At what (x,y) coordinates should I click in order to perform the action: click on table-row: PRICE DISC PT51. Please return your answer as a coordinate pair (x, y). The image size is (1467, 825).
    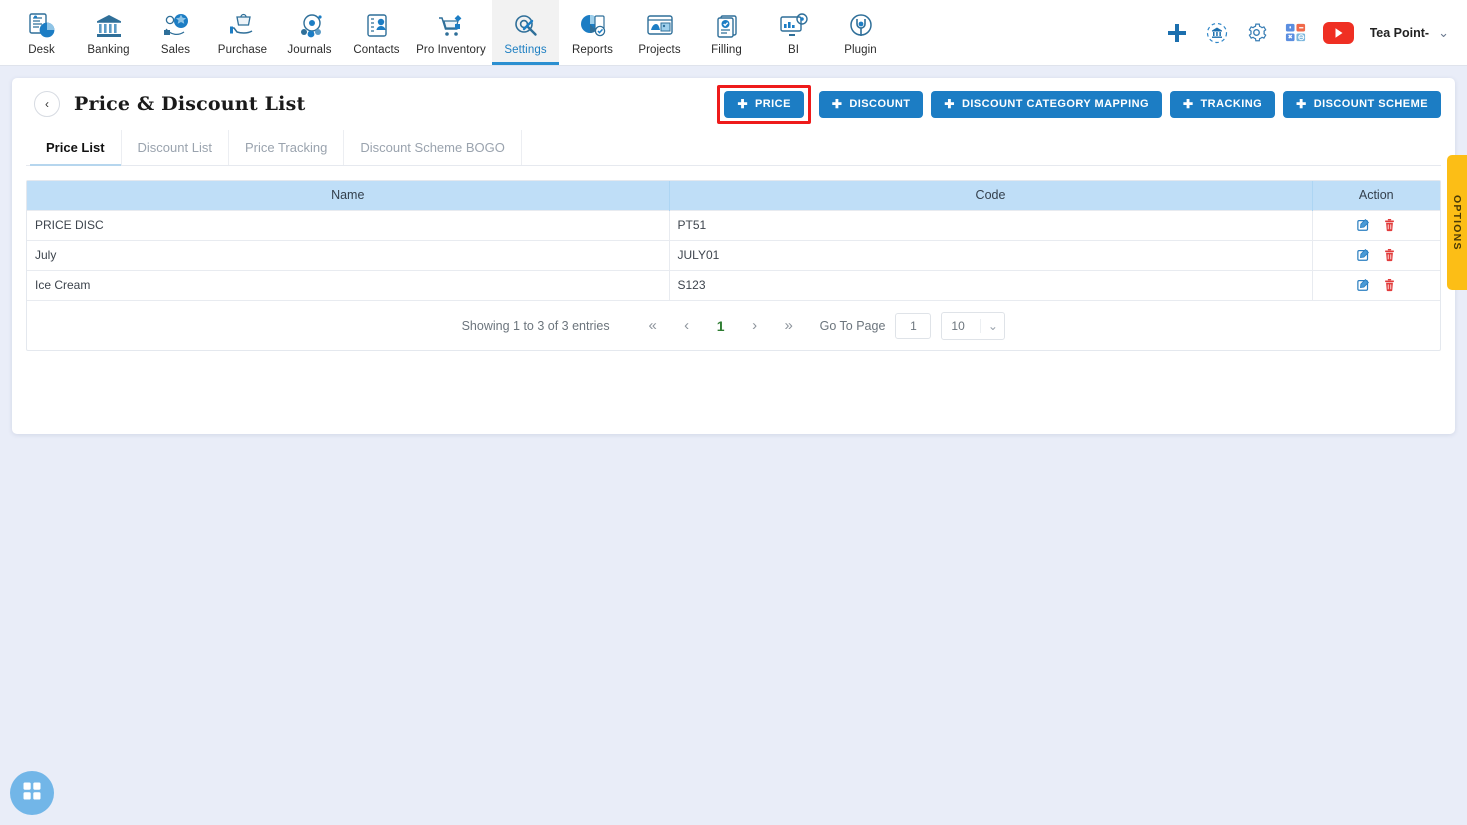
    Looking at the image, I should click on (733, 224).